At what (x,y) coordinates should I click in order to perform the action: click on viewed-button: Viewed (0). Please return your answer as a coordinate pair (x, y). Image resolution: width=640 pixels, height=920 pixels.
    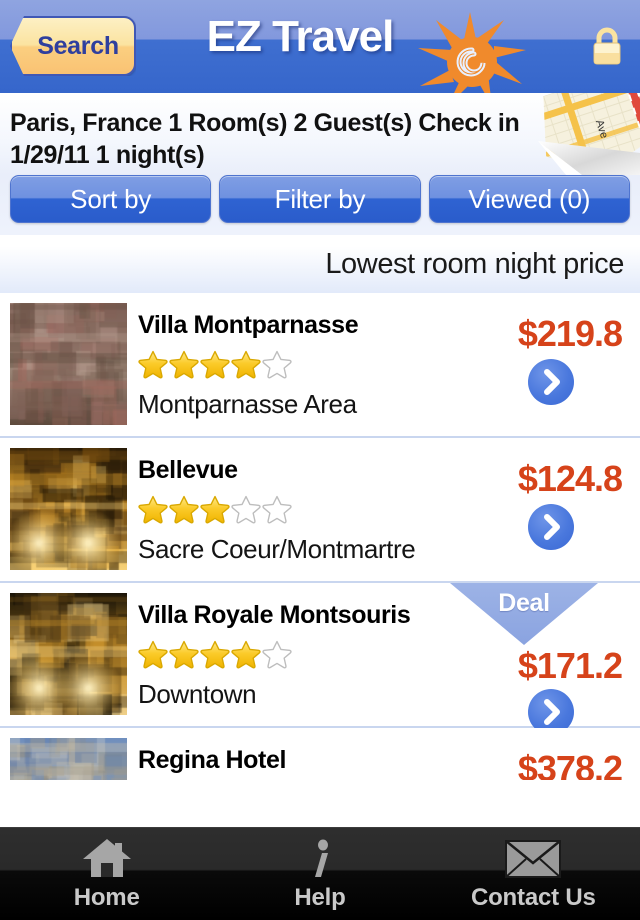
    Looking at the image, I should click on (529, 199).